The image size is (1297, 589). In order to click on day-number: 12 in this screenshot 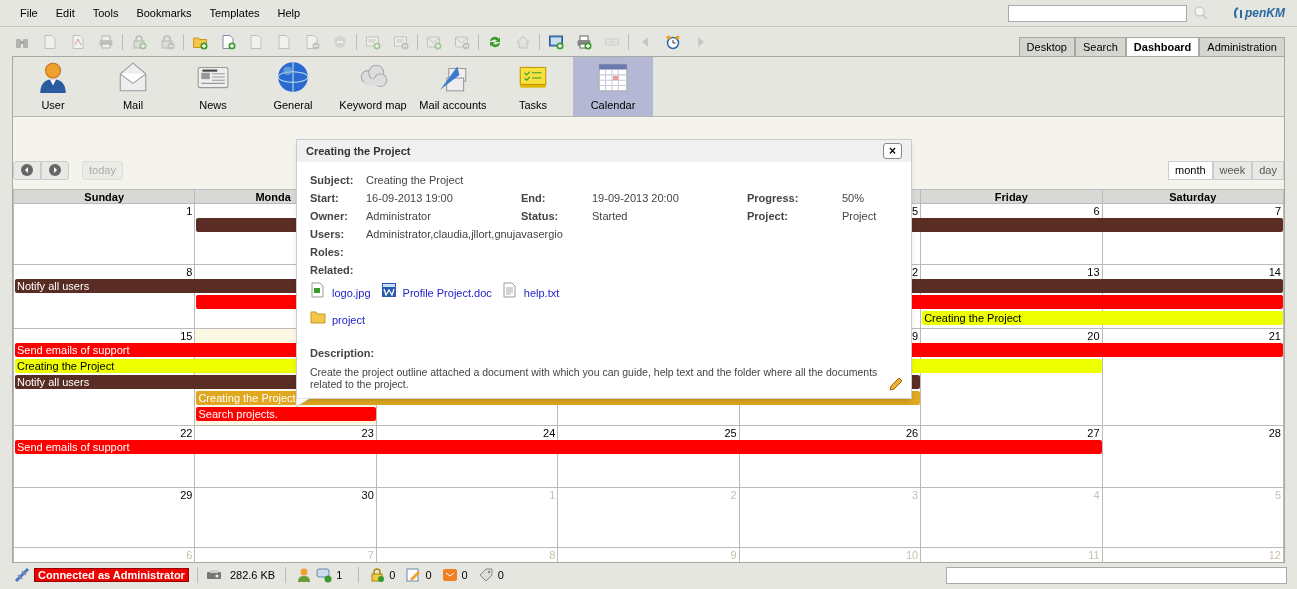, I will do `click(1275, 555)`.